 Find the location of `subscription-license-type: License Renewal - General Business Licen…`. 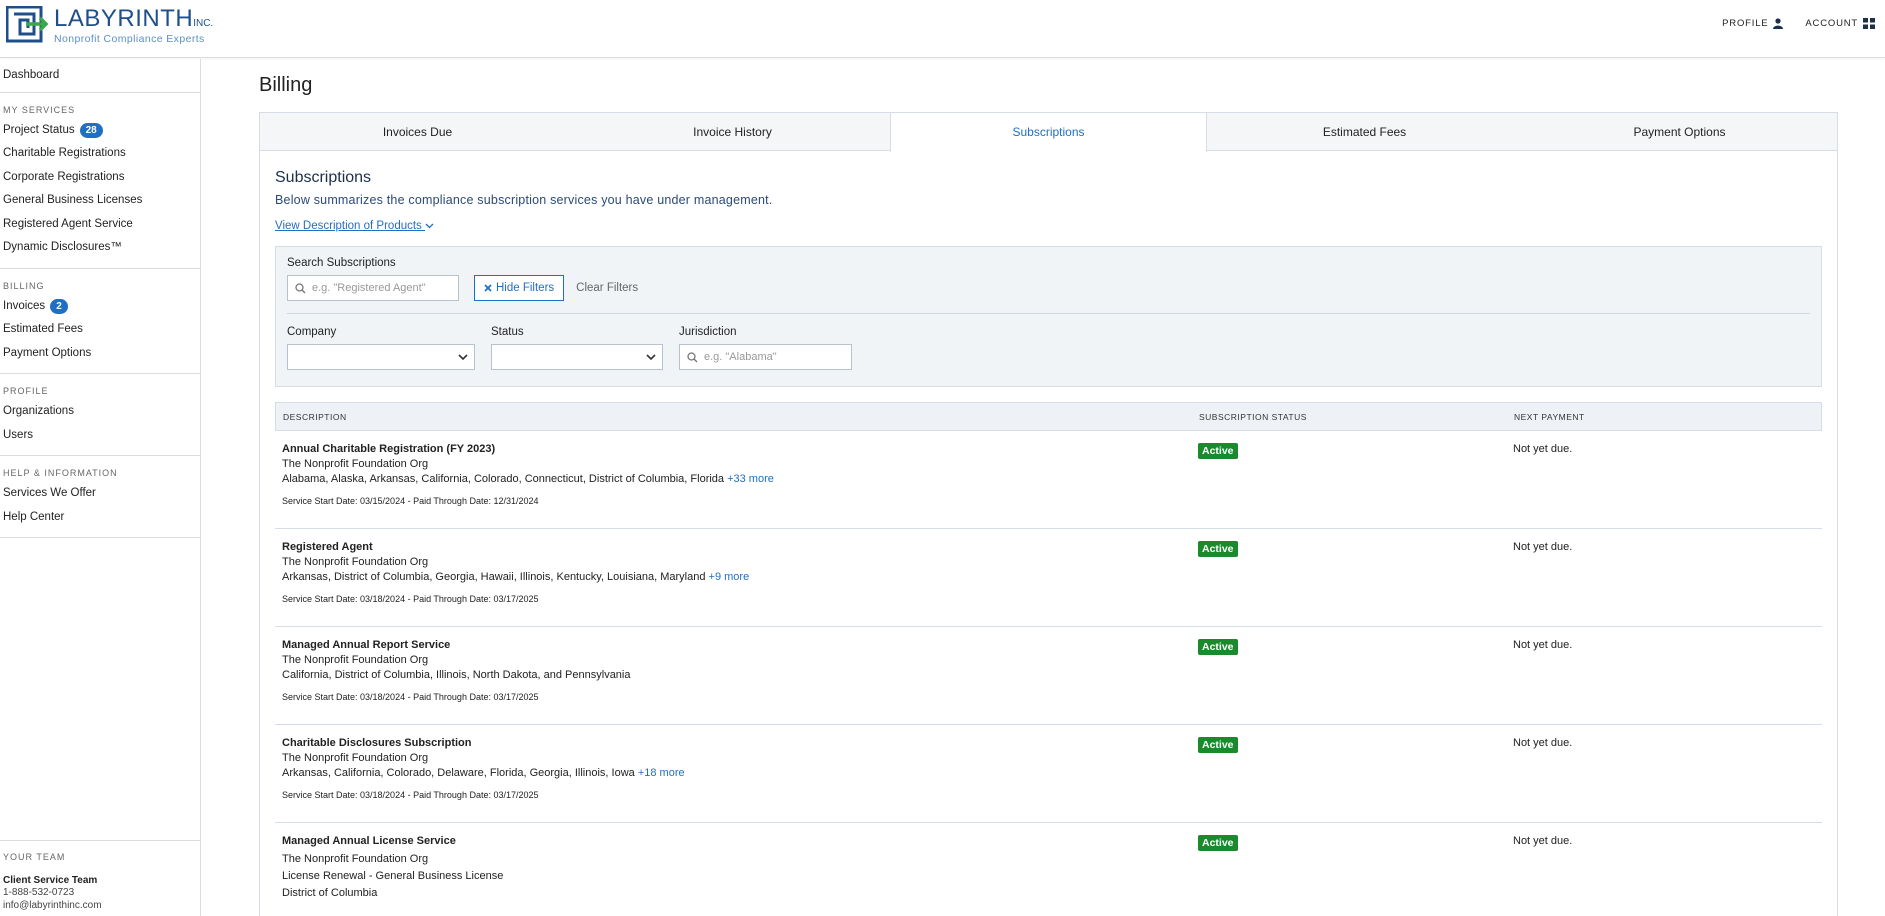

subscription-license-type: License Renewal - General Business Licen… is located at coordinates (393, 876).